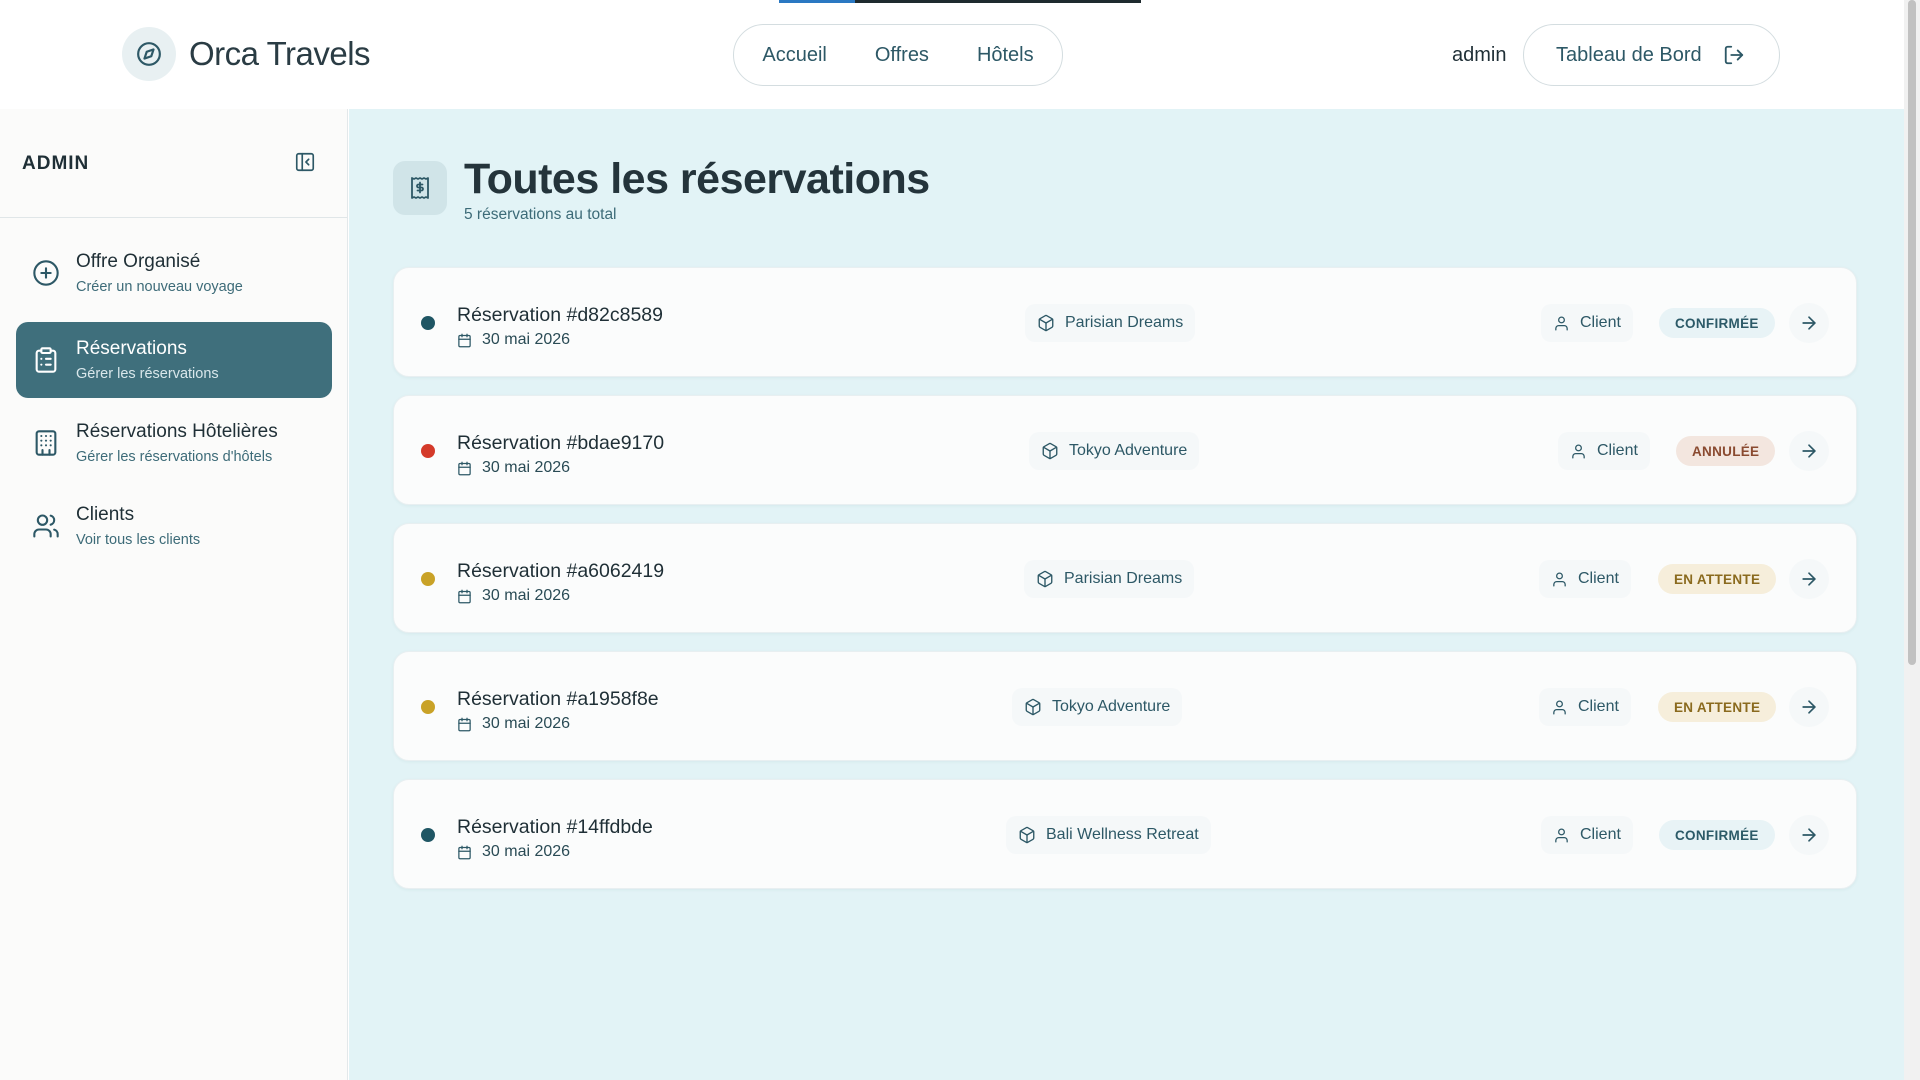 The height and width of the screenshot is (1080, 1920). What do you see at coordinates (46, 443) in the screenshot?
I see `building-icon` at bounding box center [46, 443].